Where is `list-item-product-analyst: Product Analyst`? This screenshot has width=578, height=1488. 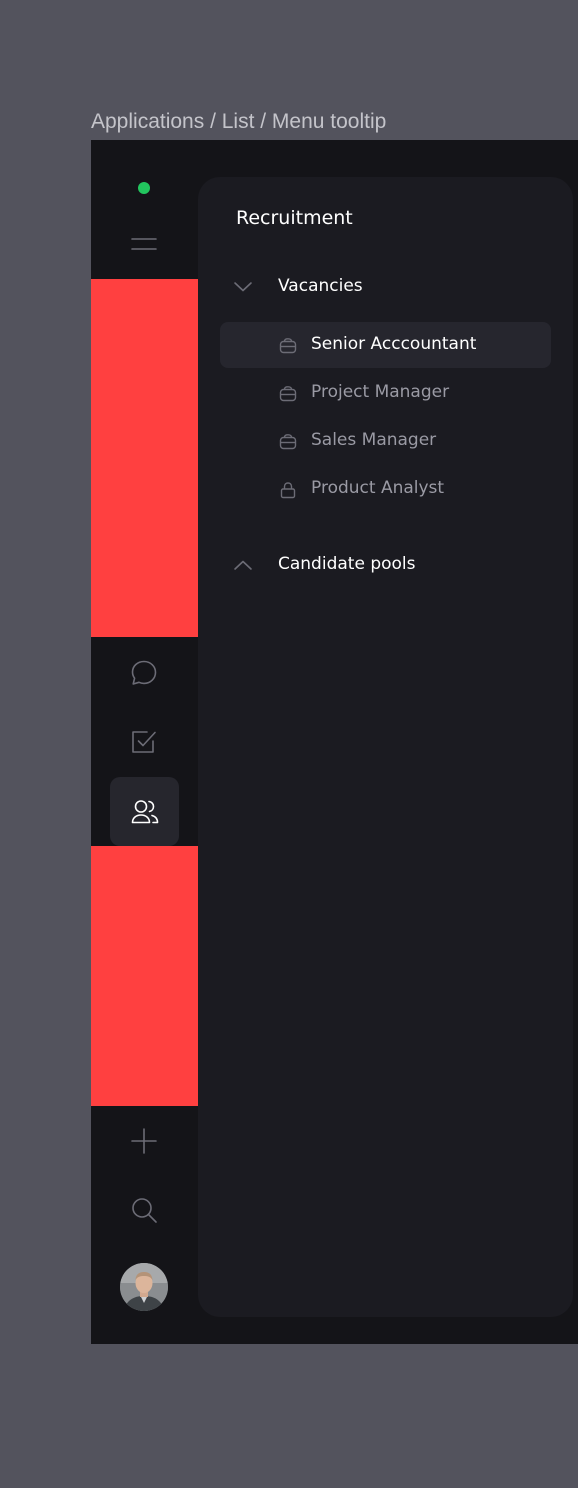 list-item-product-analyst: Product Analyst is located at coordinates (385, 489).